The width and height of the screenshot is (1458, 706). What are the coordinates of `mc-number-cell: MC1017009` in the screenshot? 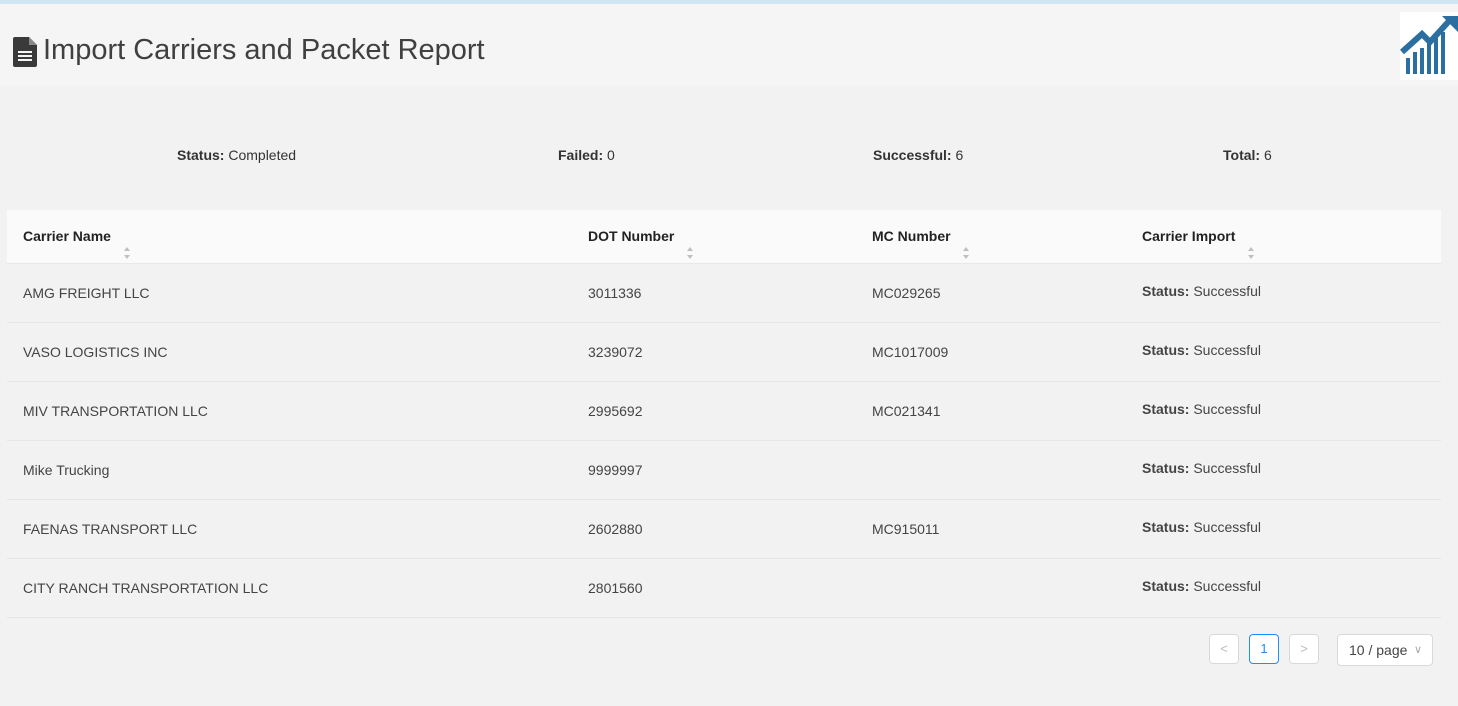 It's located at (910, 352).